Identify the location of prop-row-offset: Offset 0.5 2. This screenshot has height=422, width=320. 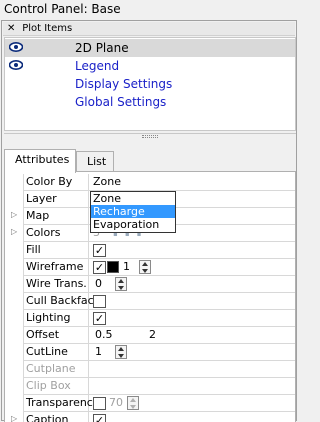
(159, 335).